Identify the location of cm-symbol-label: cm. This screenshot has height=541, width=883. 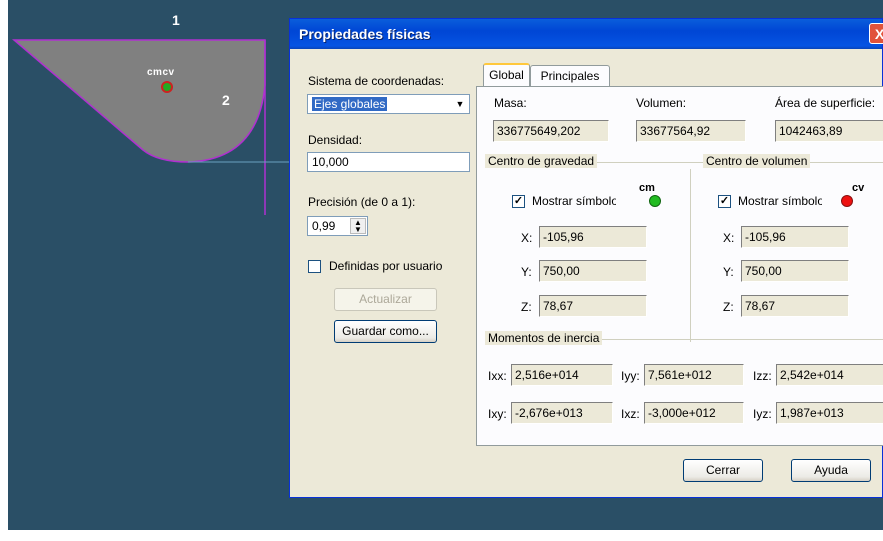
(647, 188).